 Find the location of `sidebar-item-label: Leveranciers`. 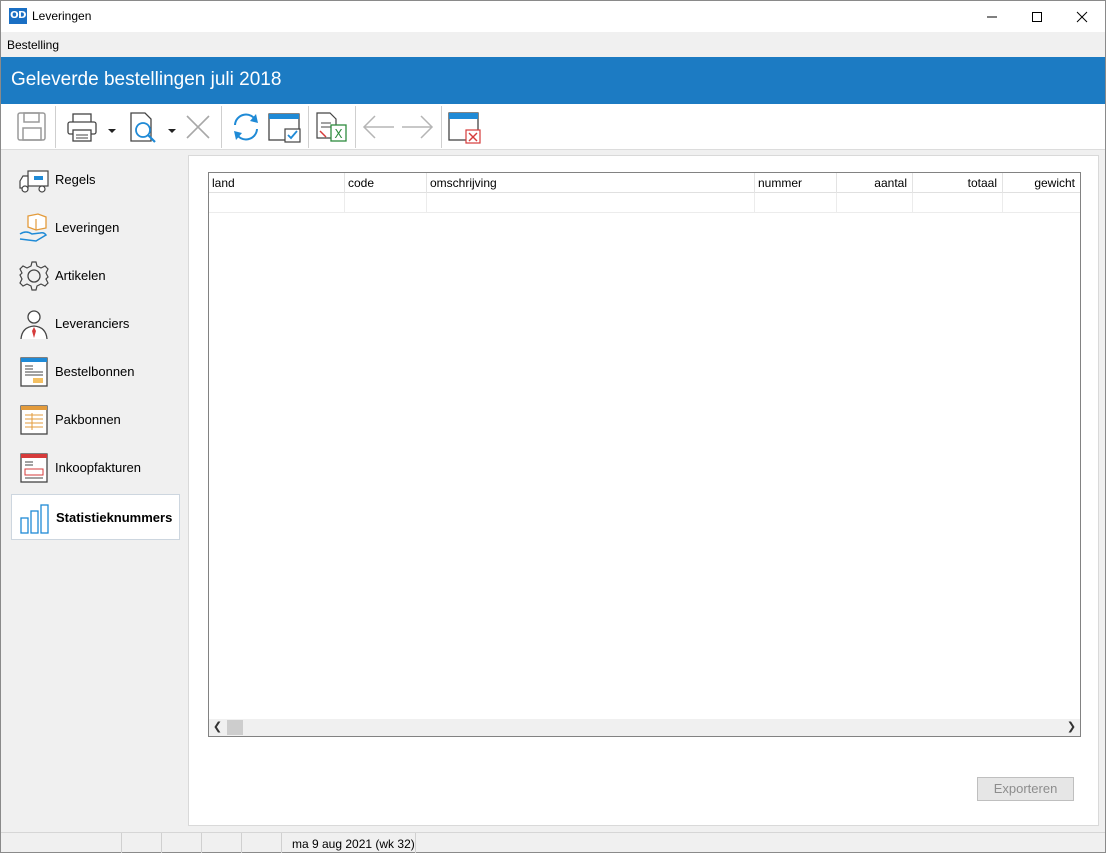

sidebar-item-label: Leveranciers is located at coordinates (92, 323).